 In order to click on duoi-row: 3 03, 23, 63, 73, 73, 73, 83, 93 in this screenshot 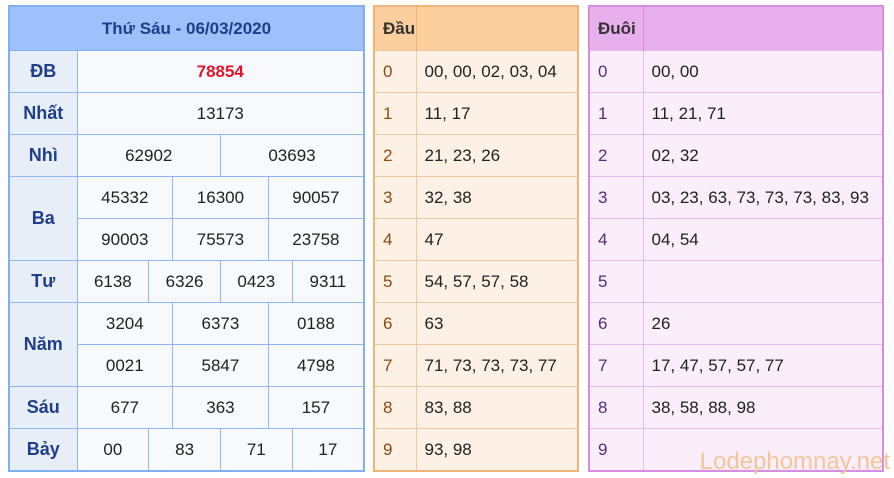, I will do `click(736, 197)`.